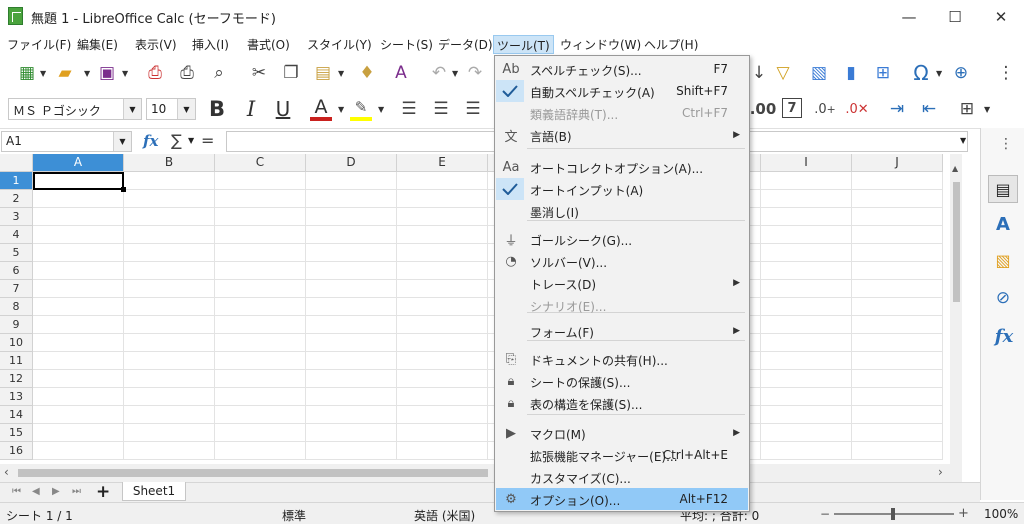  What do you see at coordinates (465, 44) in the screenshot?
I see `menu-data: データ(D)` at bounding box center [465, 44].